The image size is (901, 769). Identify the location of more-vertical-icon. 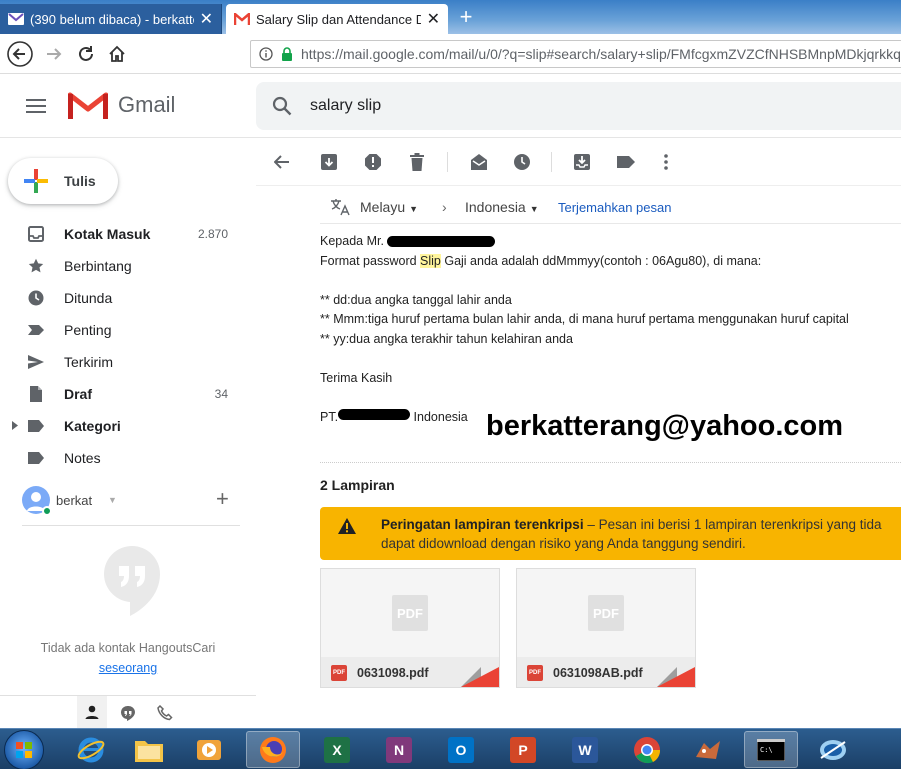
(666, 162).